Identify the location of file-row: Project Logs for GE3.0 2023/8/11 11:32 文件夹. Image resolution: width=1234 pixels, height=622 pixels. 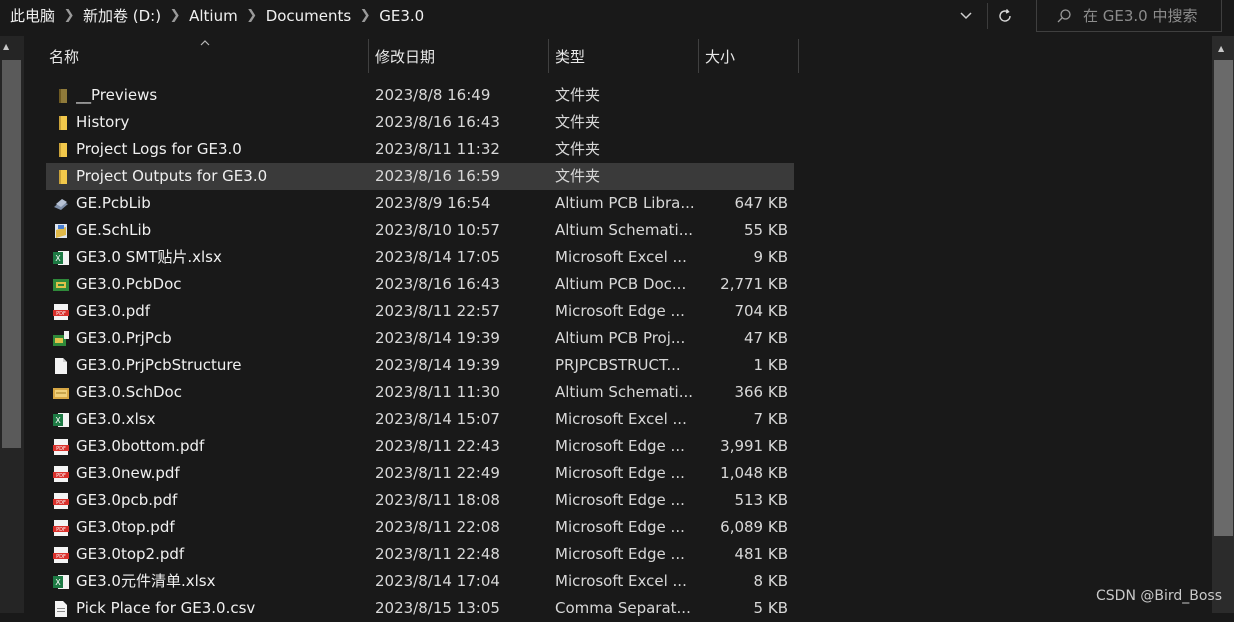
(420, 149).